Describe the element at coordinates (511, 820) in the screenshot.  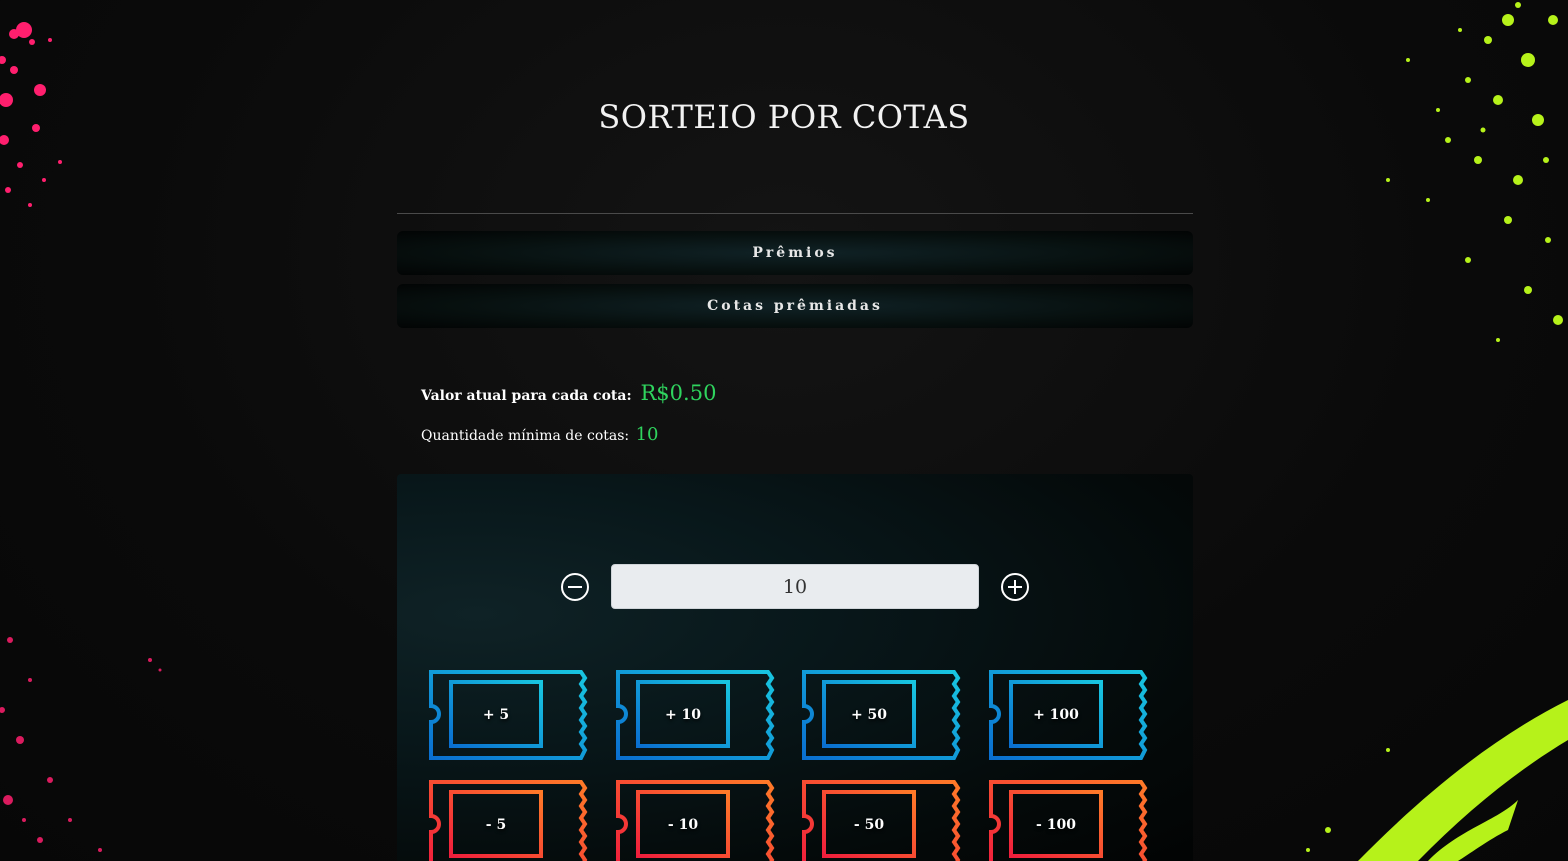
I see `remove-5-button: - 5` at that location.